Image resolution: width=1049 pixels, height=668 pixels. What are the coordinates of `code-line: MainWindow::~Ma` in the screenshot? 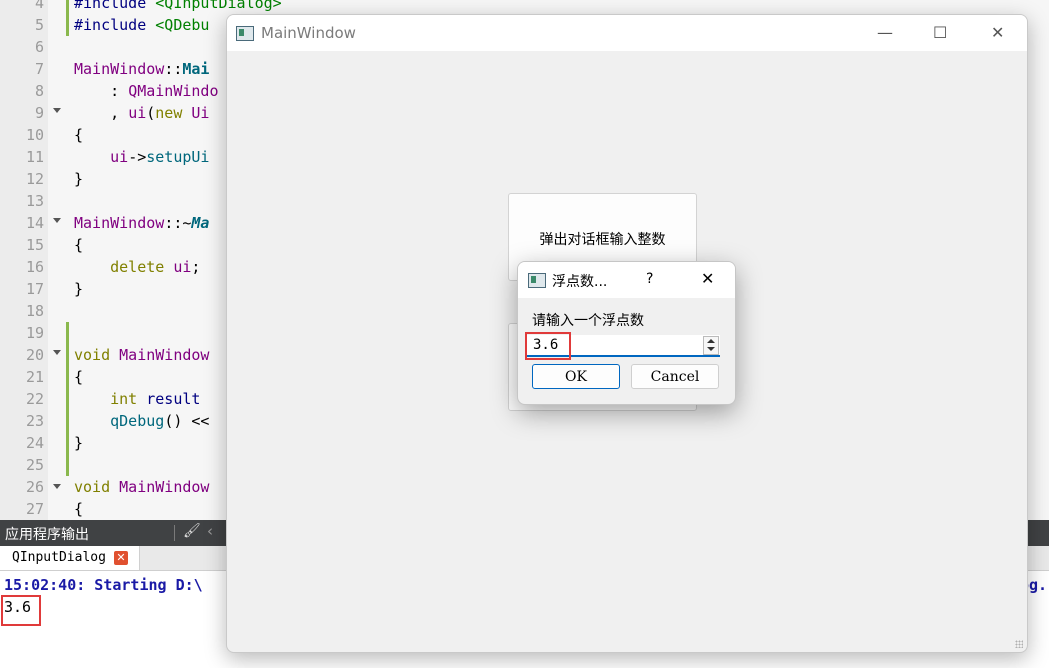 It's located at (141, 223).